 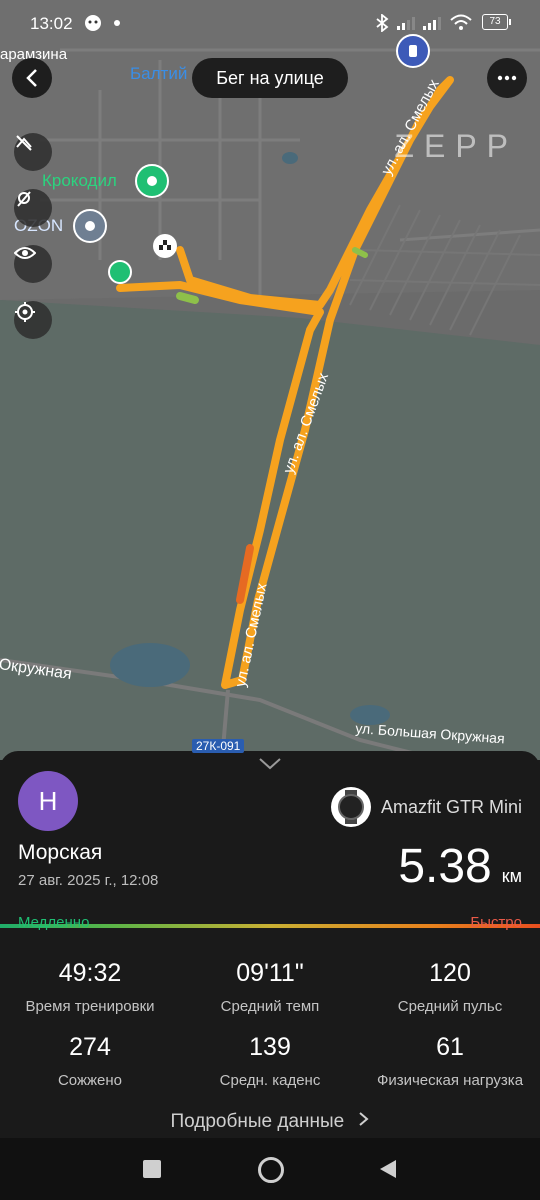 I want to click on stat-value: 120, so click(x=450, y=973).